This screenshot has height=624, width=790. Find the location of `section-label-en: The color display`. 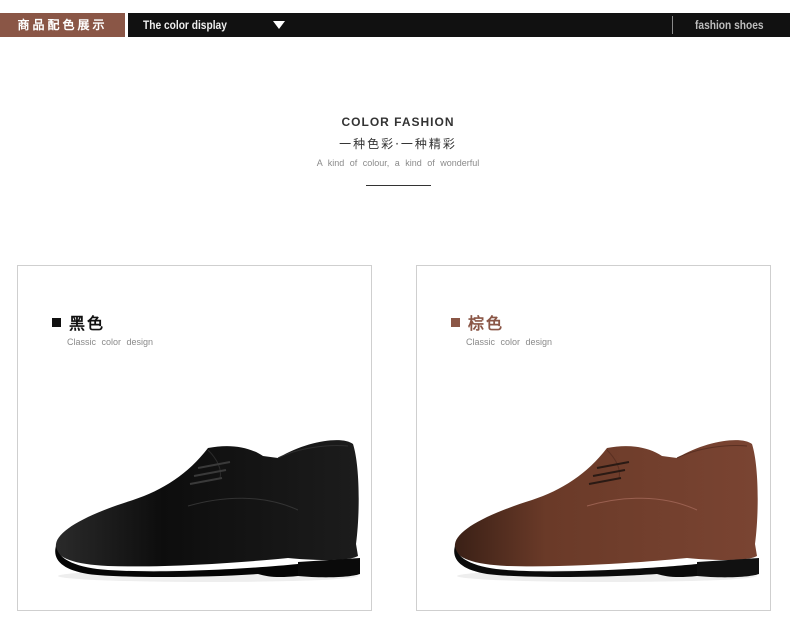

section-label-en: The color display is located at coordinates (185, 25).